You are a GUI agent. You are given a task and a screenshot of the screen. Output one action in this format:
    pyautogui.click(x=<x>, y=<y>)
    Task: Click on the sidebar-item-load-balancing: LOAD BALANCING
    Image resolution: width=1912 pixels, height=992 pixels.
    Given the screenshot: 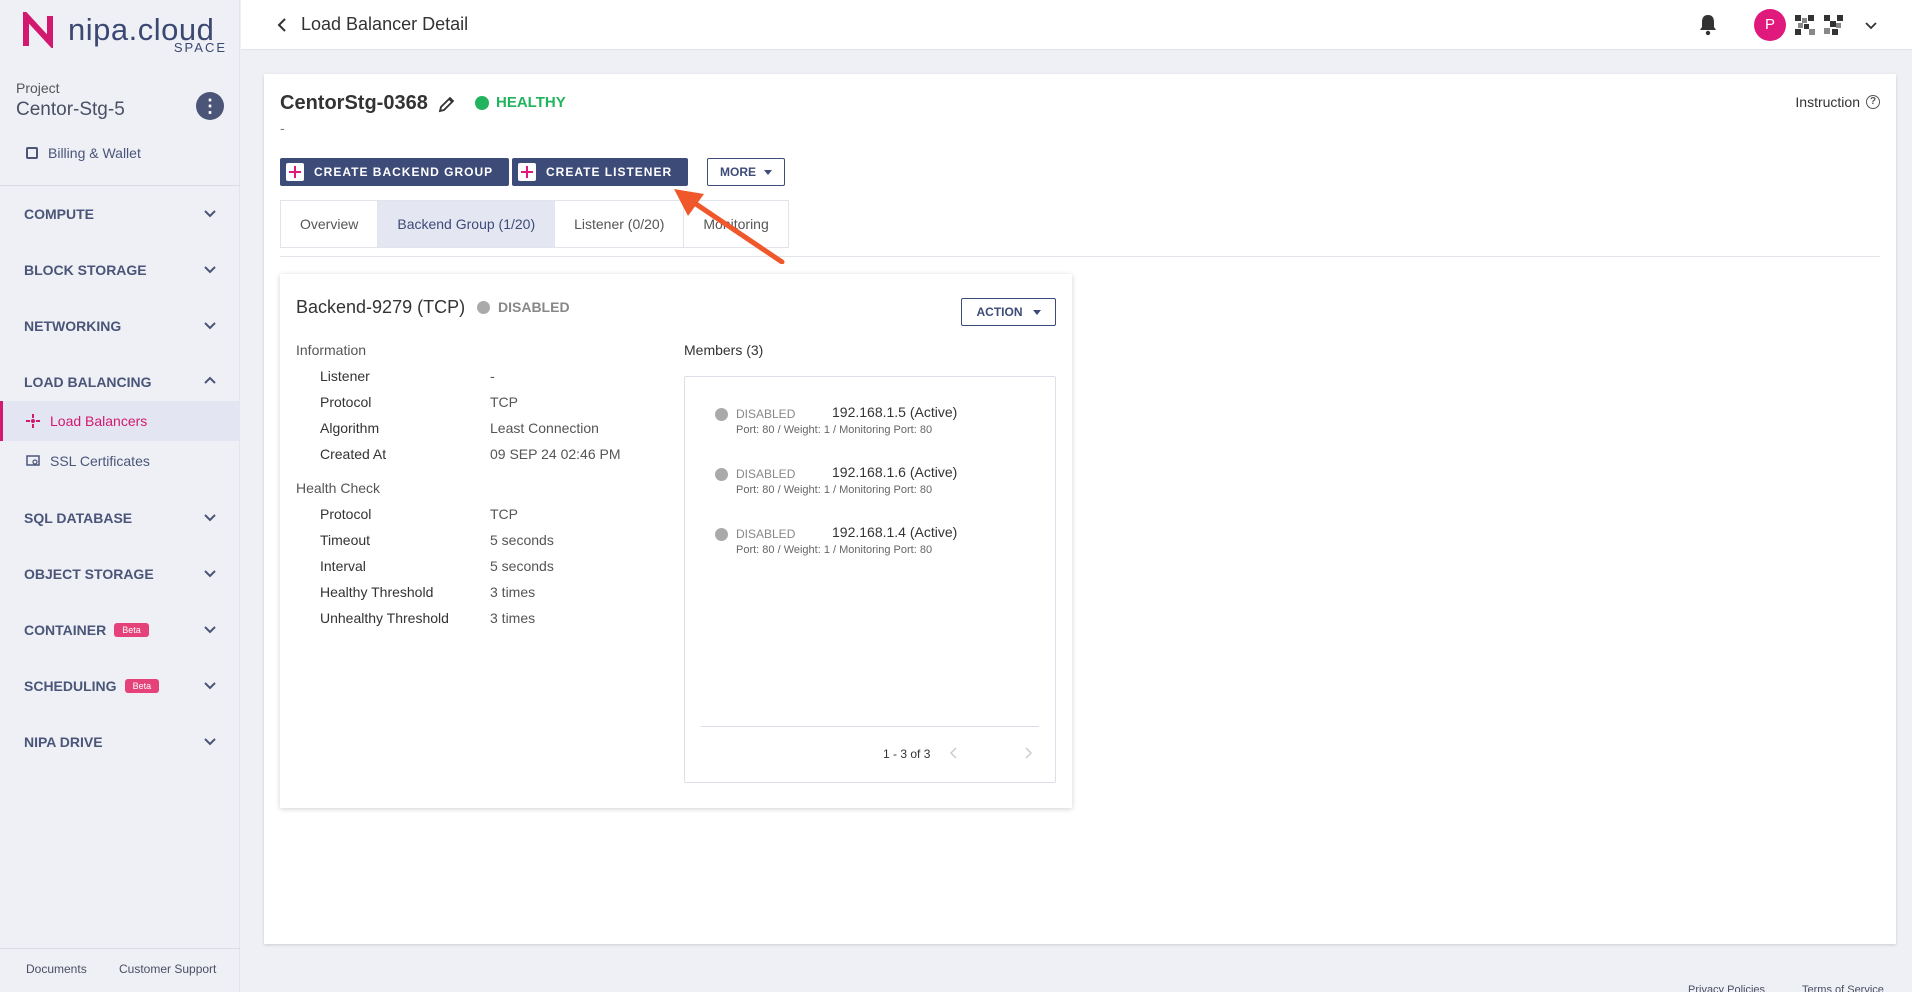 What is the action you would take?
    pyautogui.click(x=120, y=382)
    